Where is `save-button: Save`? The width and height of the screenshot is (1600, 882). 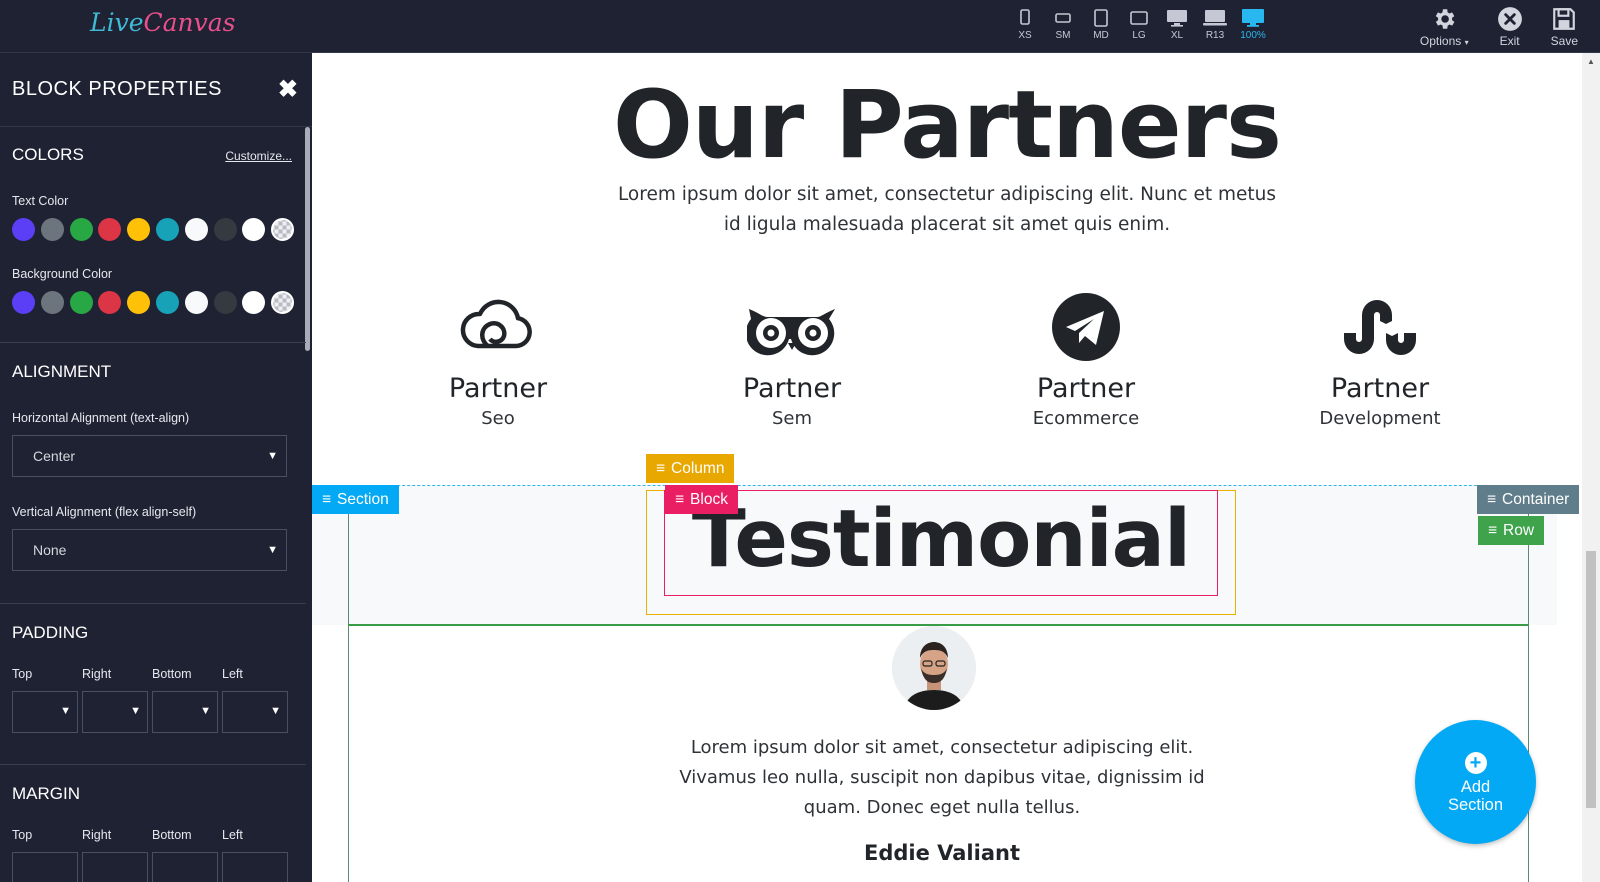 save-button: Save is located at coordinates (1564, 27).